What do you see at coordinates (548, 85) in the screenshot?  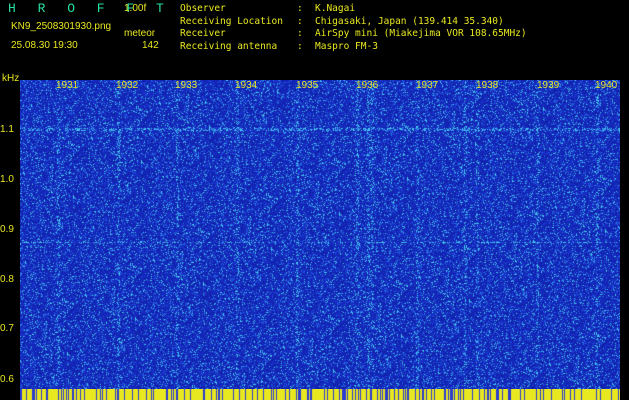 I see `x-tick-label: 1939` at bounding box center [548, 85].